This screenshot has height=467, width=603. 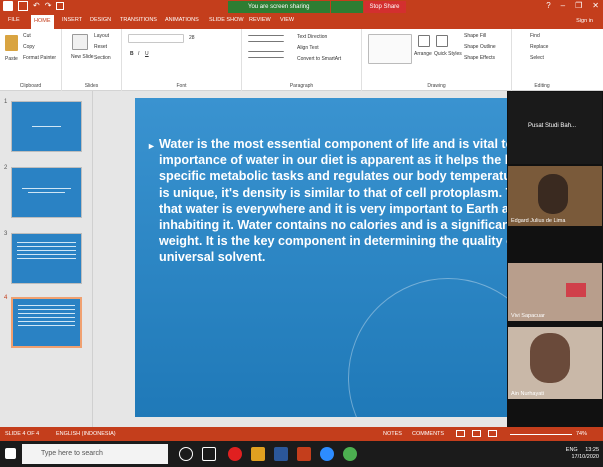 What do you see at coordinates (266, 54) in the screenshot?
I see `align-icon` at bounding box center [266, 54].